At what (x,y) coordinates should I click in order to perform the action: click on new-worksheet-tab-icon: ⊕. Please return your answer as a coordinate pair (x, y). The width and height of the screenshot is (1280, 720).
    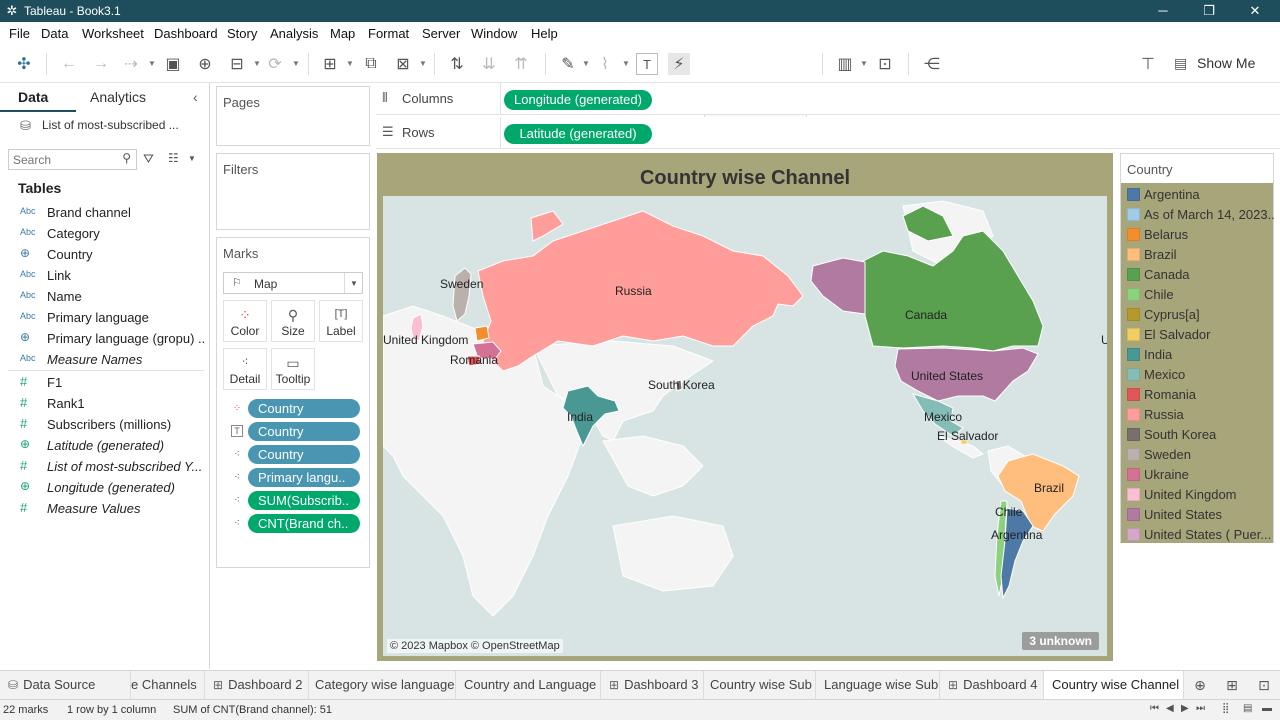
    Looking at the image, I should click on (1200, 685).